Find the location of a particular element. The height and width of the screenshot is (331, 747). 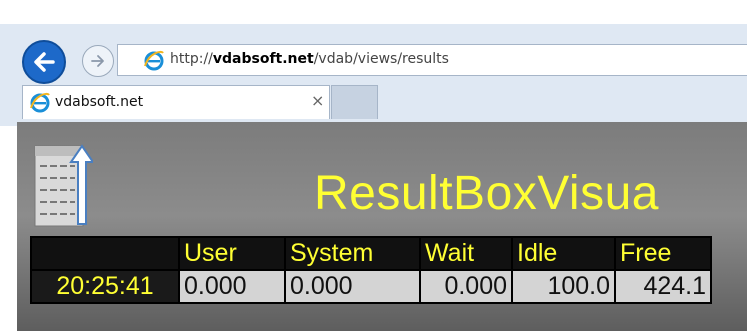

cell-idle: 100.0 is located at coordinates (563, 286).